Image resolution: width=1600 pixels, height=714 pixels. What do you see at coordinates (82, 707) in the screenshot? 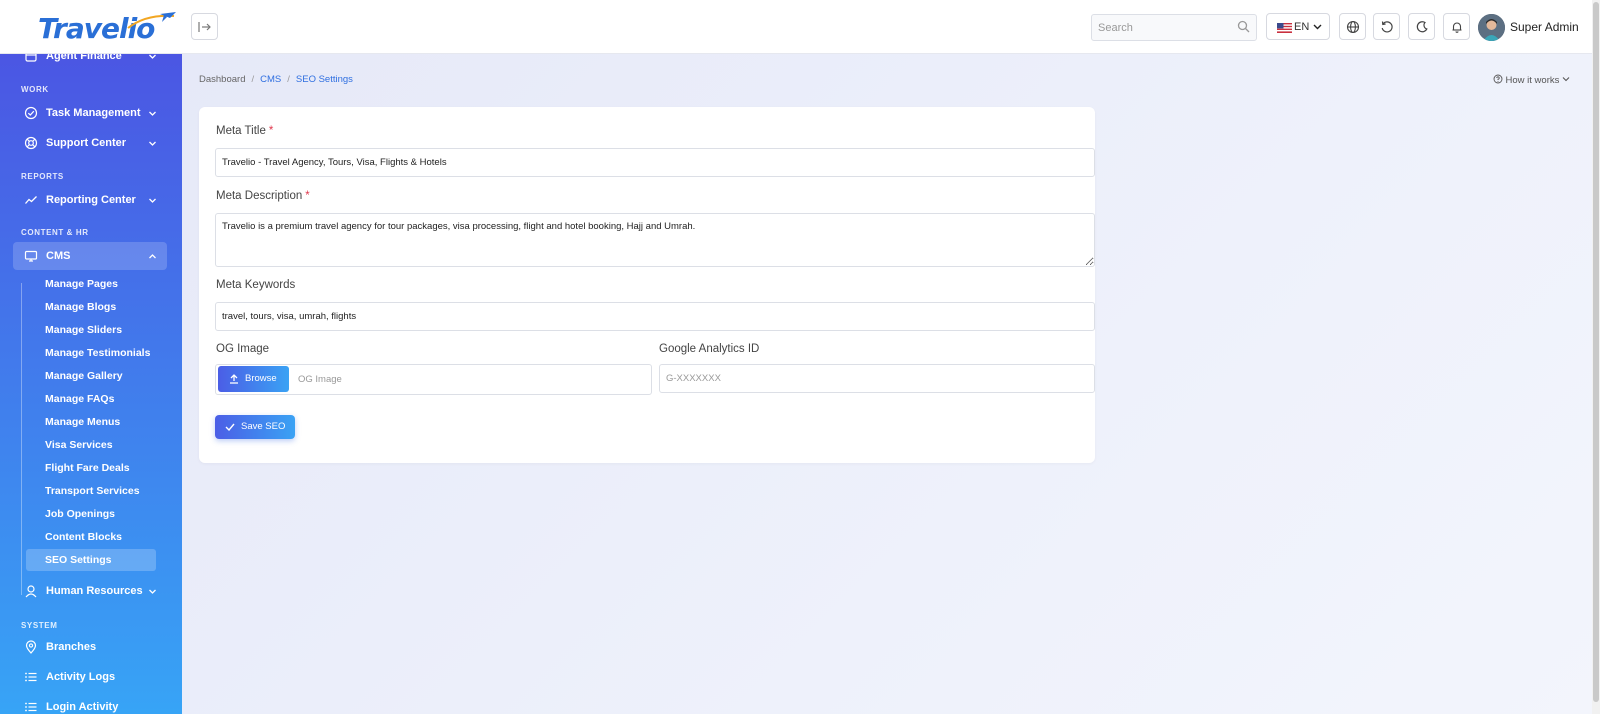
I see `sidebar-item-label: Login Activity` at bounding box center [82, 707].